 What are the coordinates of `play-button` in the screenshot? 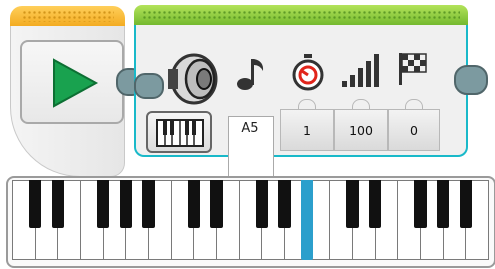 It's located at (73, 83).